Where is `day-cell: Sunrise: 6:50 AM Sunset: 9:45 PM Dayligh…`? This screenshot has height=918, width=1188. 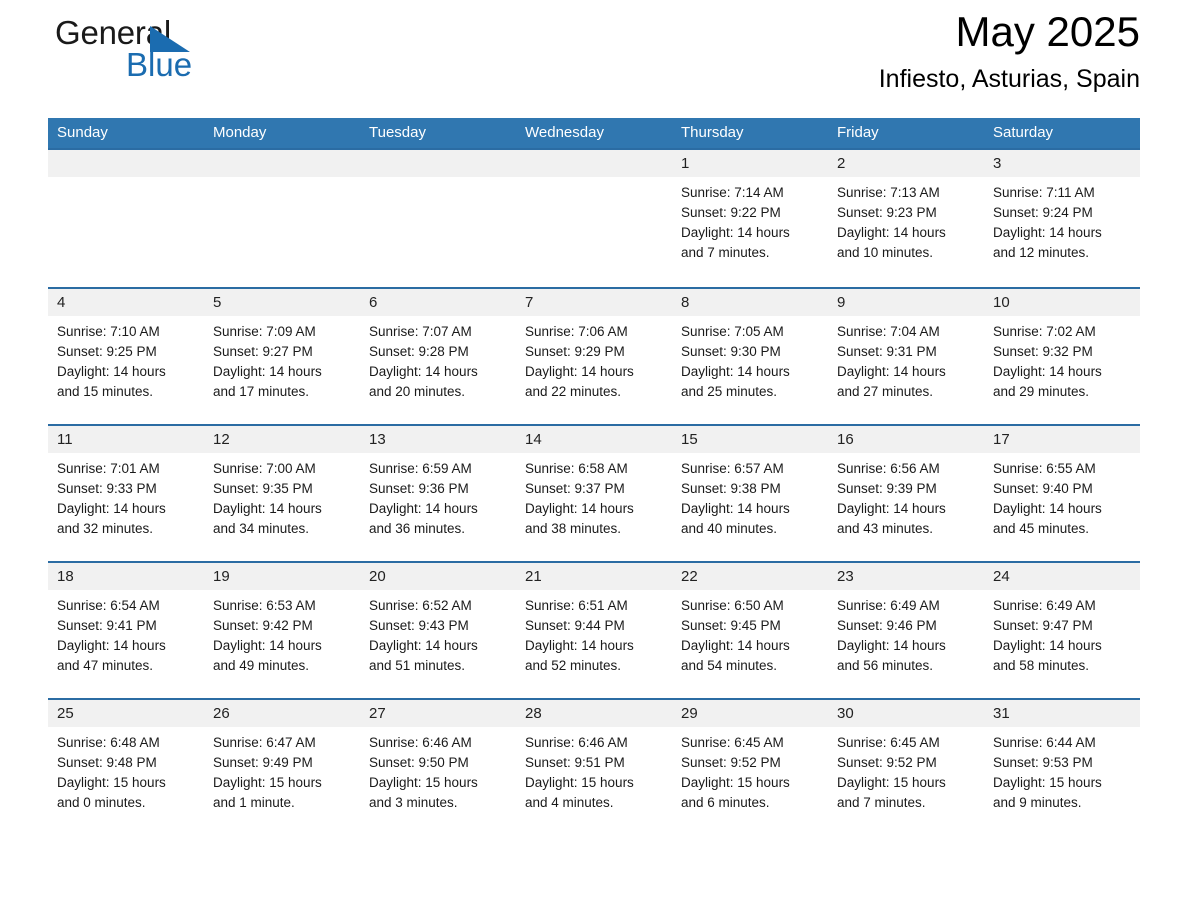
day-cell: Sunrise: 6:50 AM Sunset: 9:45 PM Dayligh… is located at coordinates (750, 644).